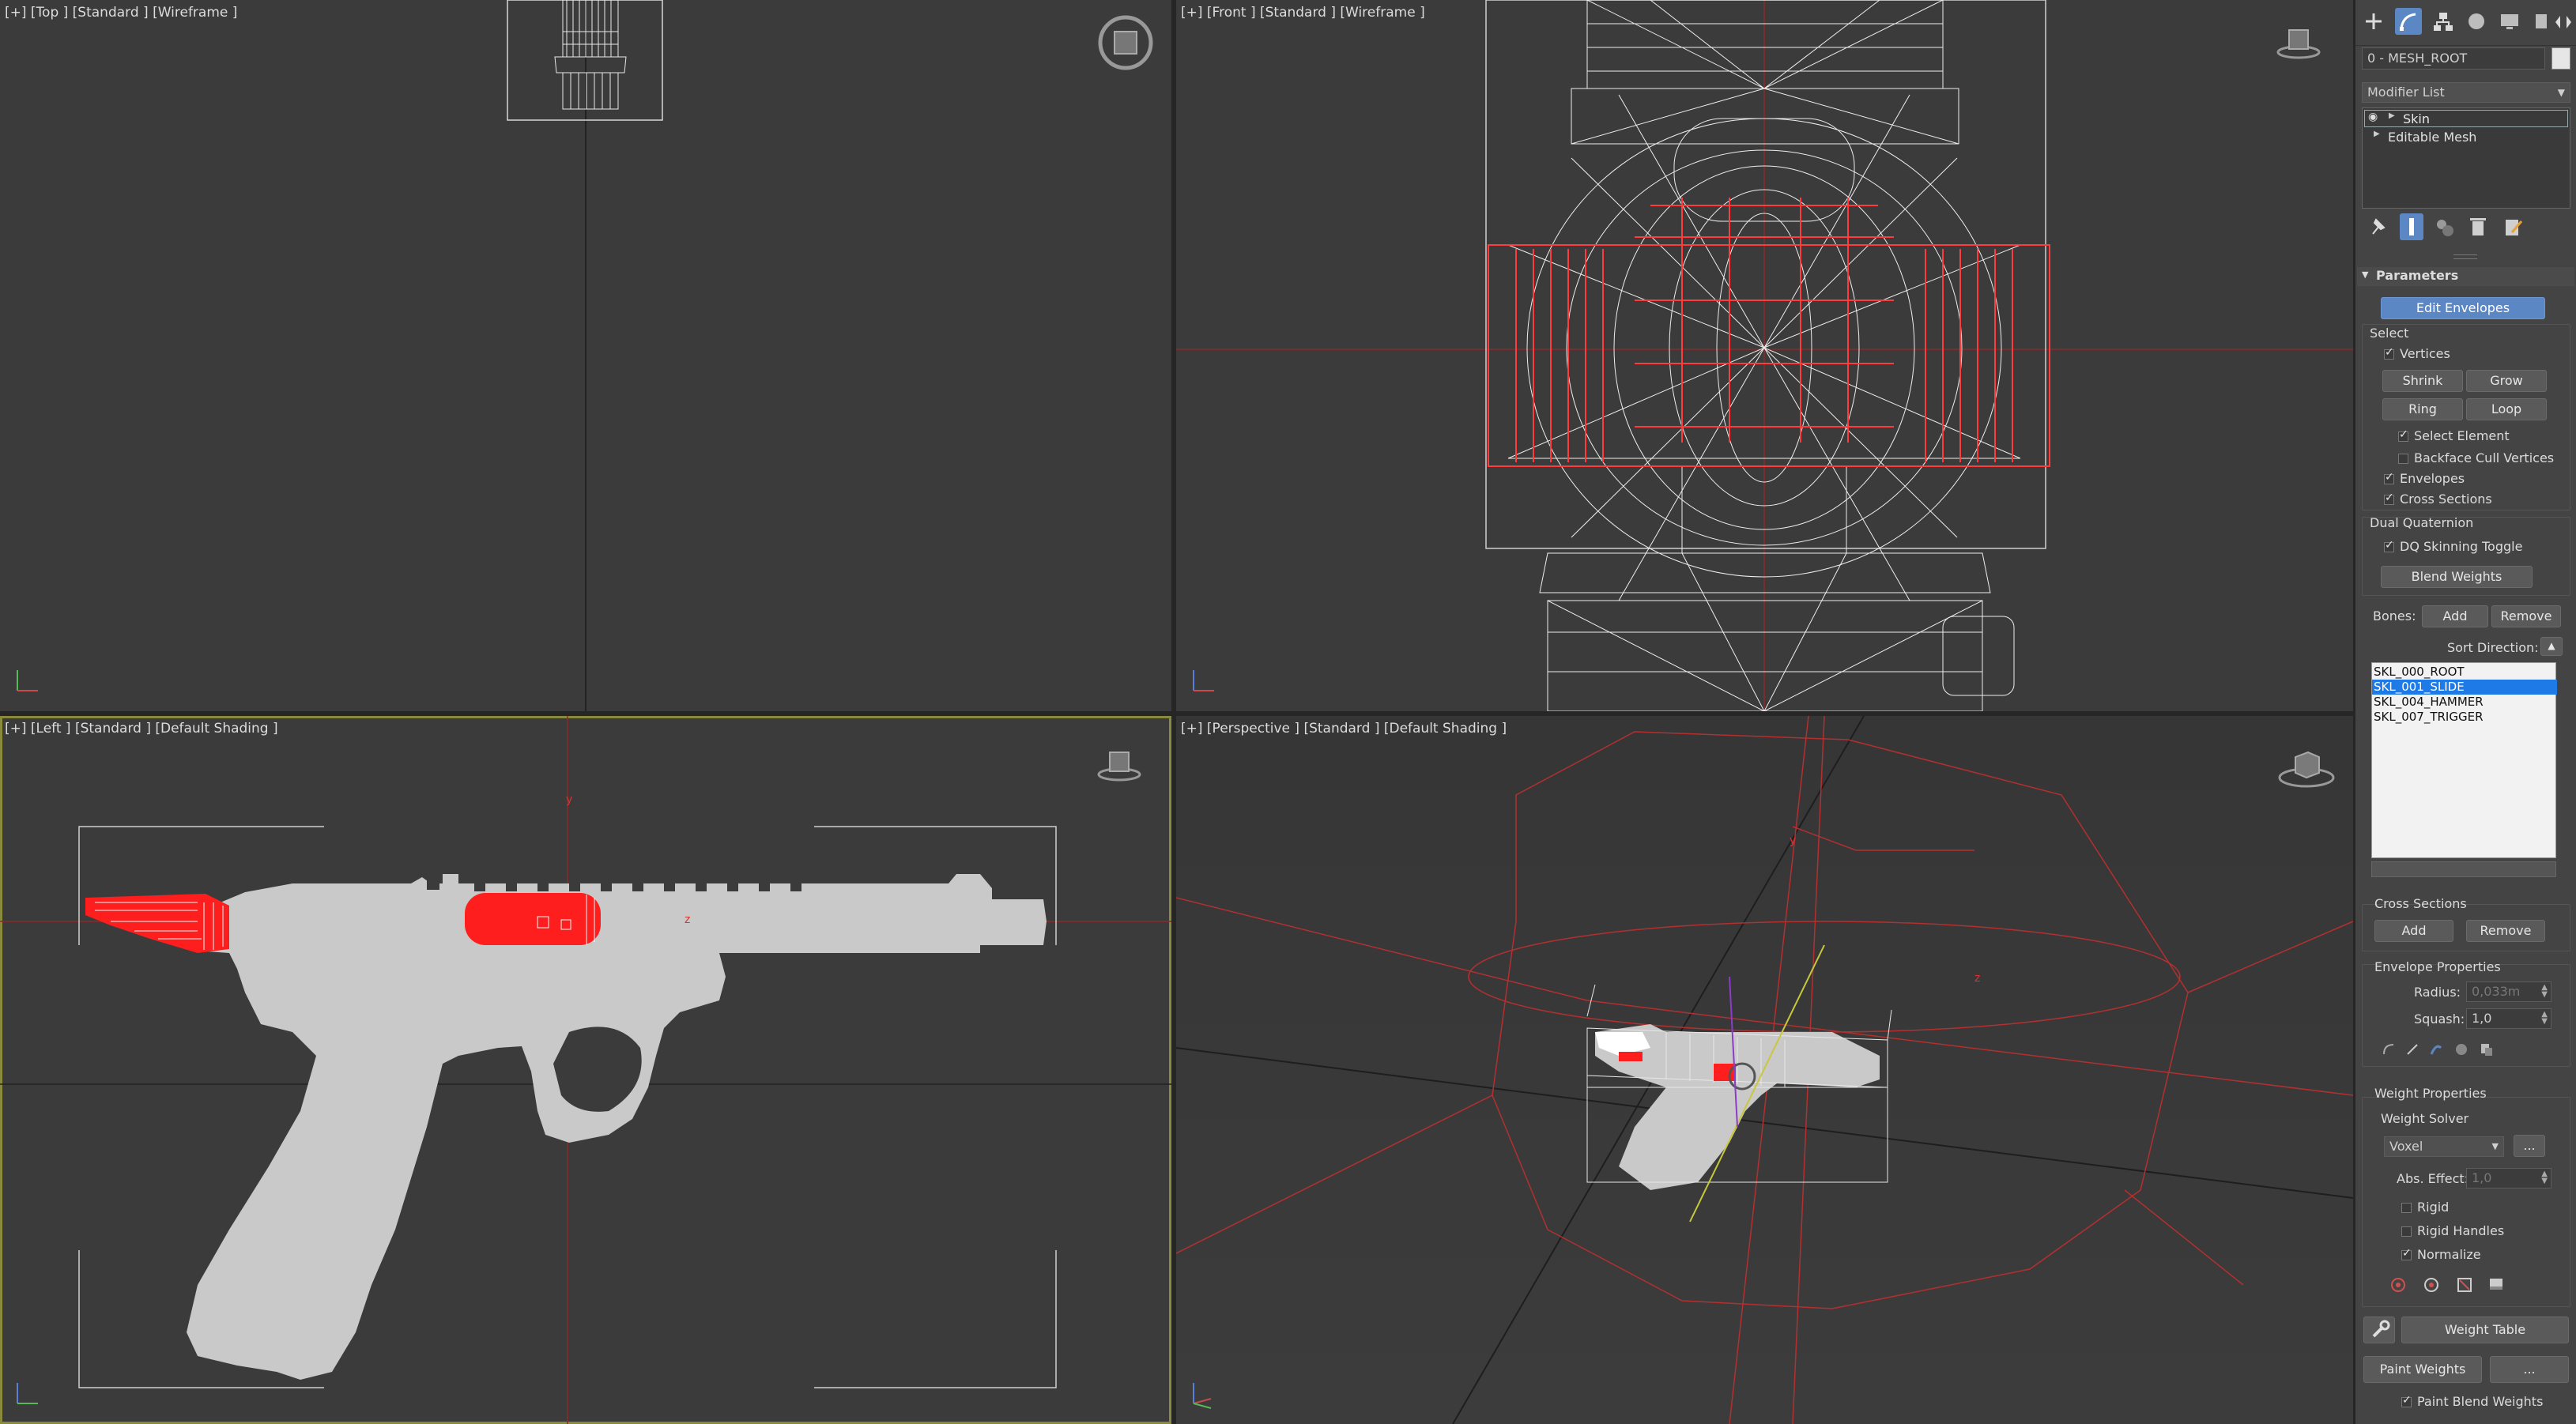  What do you see at coordinates (2482, 1018) in the screenshot?
I see `squash-value: 1,0` at bounding box center [2482, 1018].